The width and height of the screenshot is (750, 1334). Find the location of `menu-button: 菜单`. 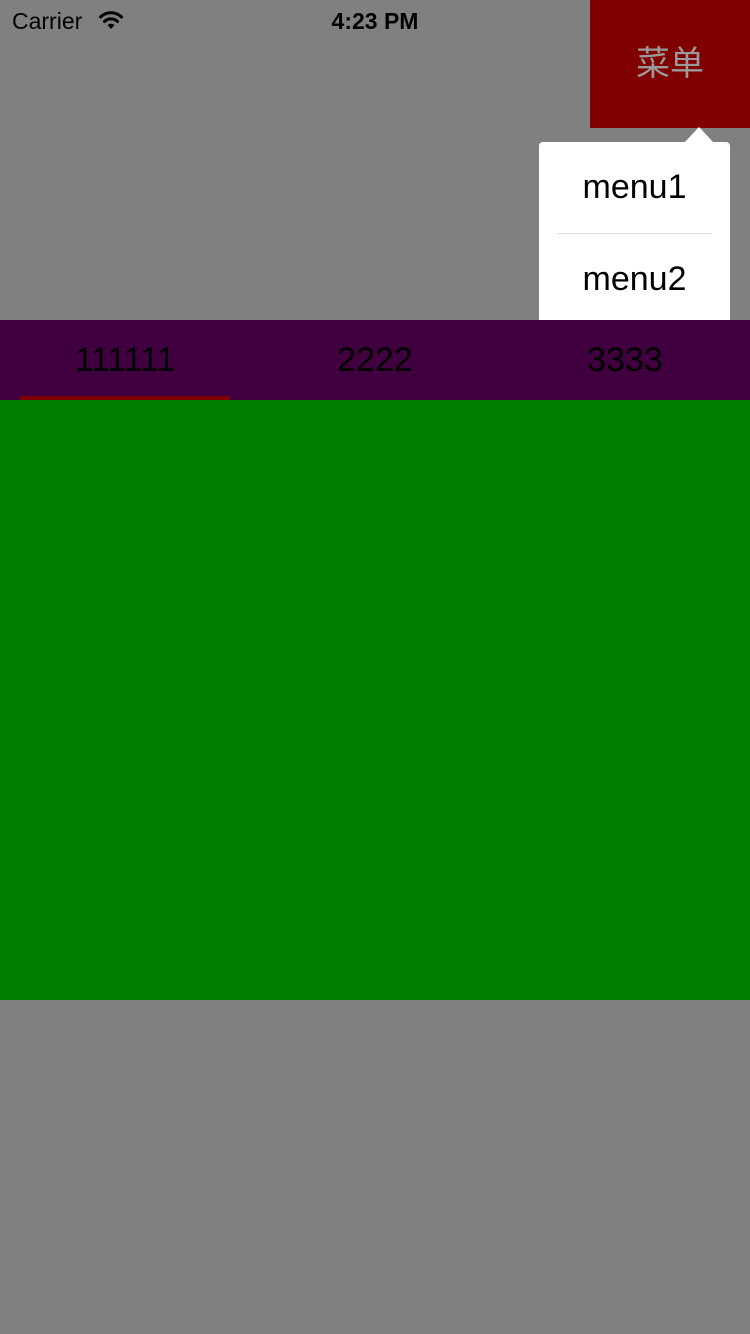

menu-button: 菜单 is located at coordinates (670, 64).